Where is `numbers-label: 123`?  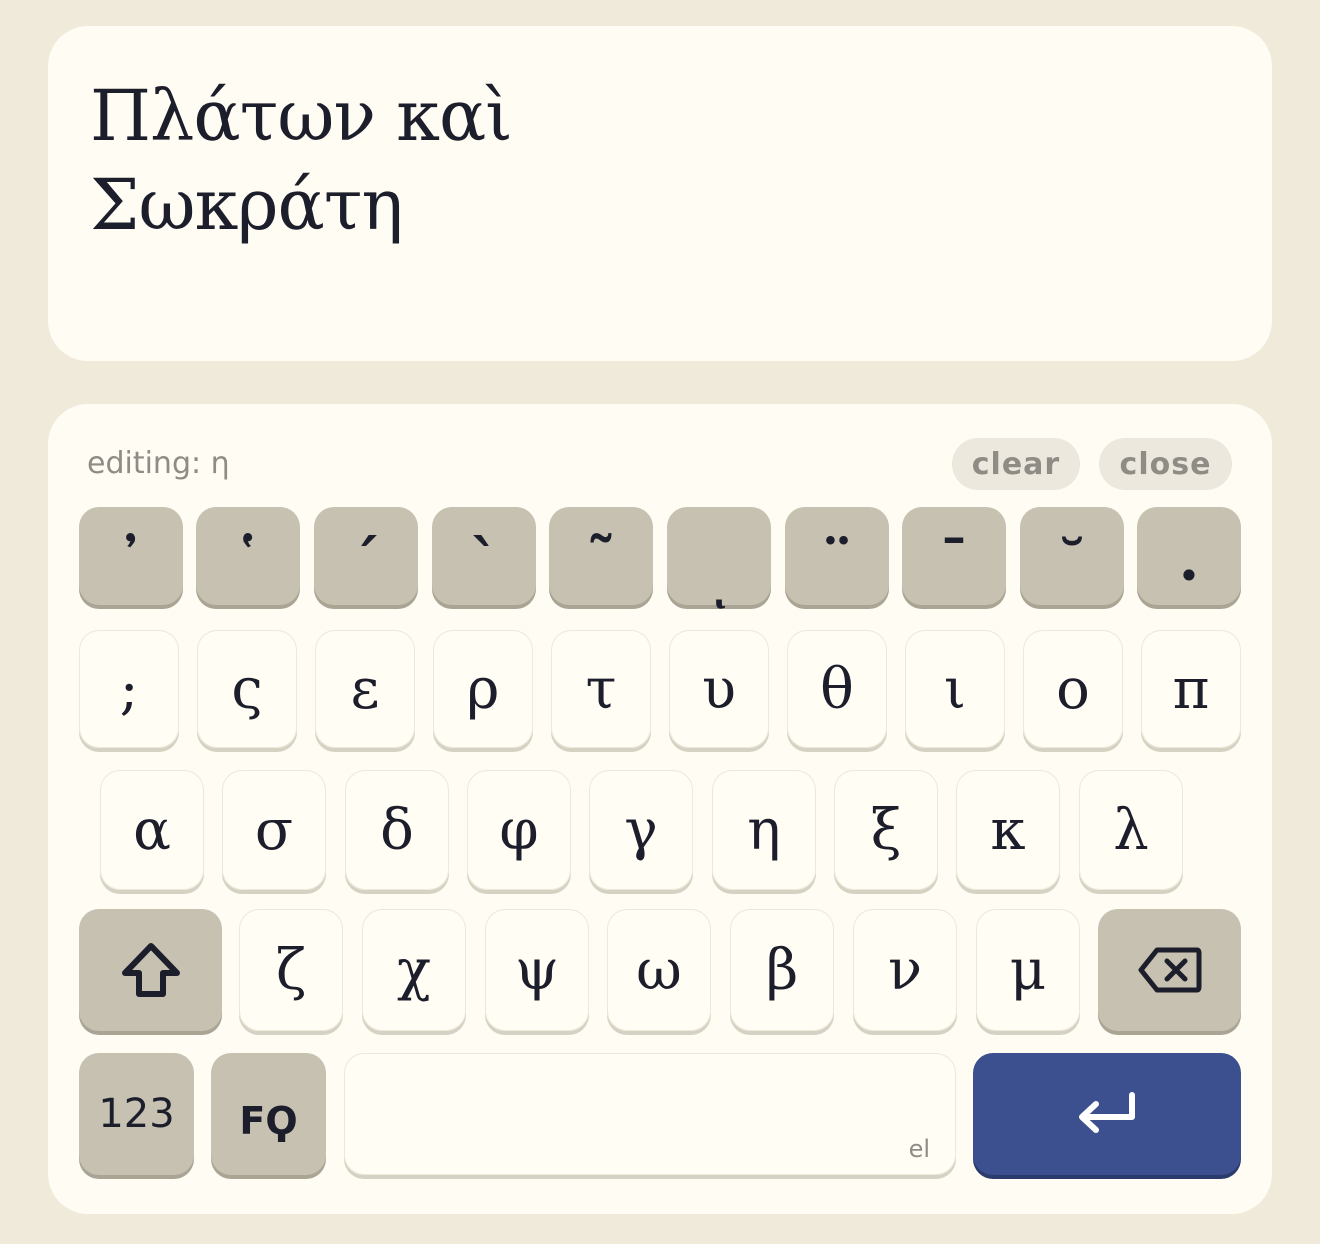
numbers-label: 123 is located at coordinates (136, 1114).